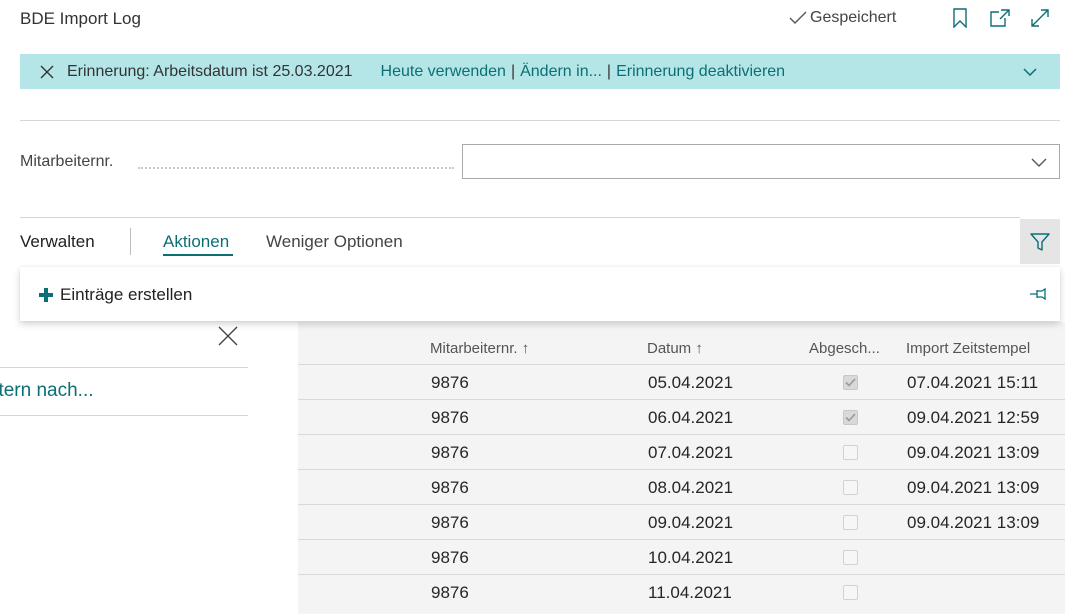  I want to click on table-row: 9876 11.04.2021, so click(681, 591).